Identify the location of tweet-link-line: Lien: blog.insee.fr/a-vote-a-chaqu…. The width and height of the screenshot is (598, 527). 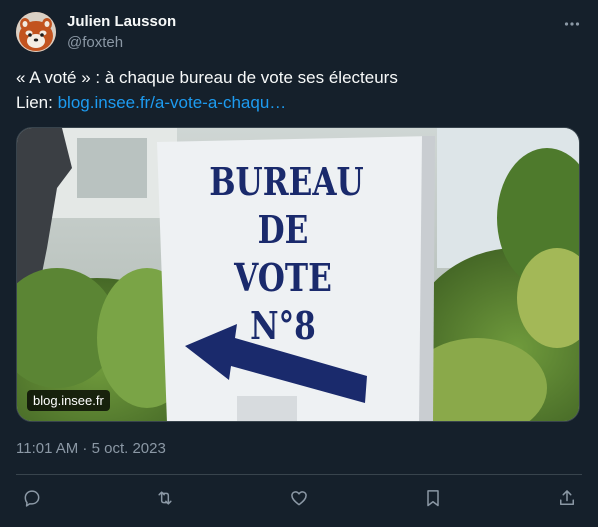
(151, 103).